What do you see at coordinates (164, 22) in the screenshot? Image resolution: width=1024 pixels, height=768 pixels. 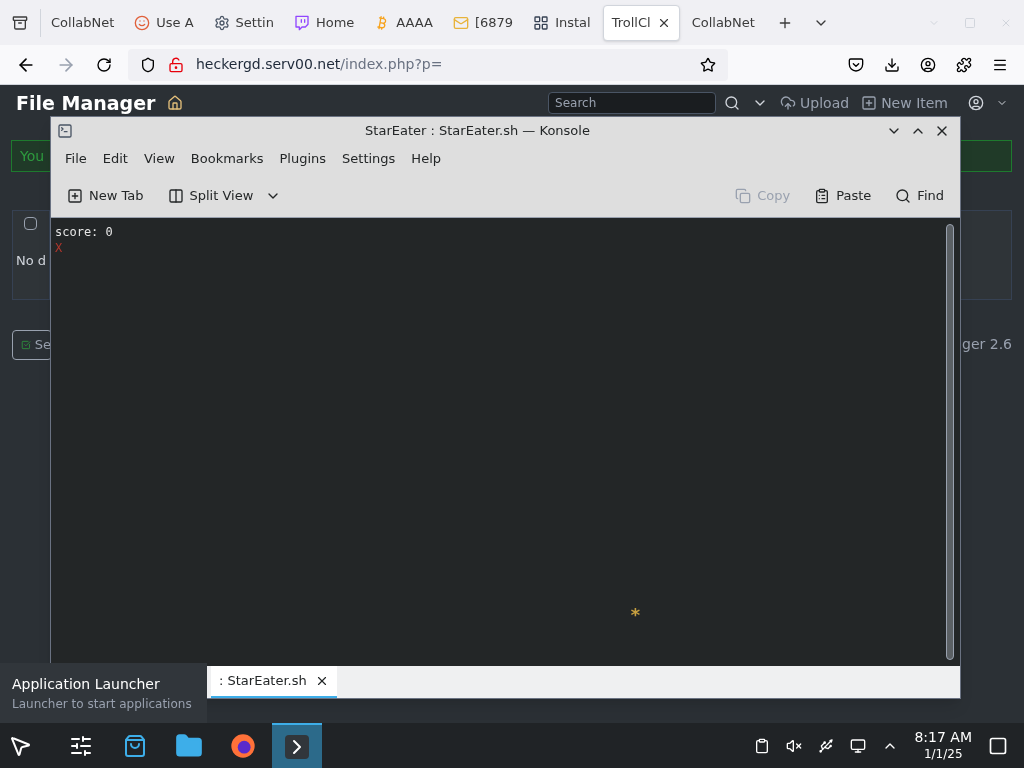 I see `browser-tab: Use A` at bounding box center [164, 22].